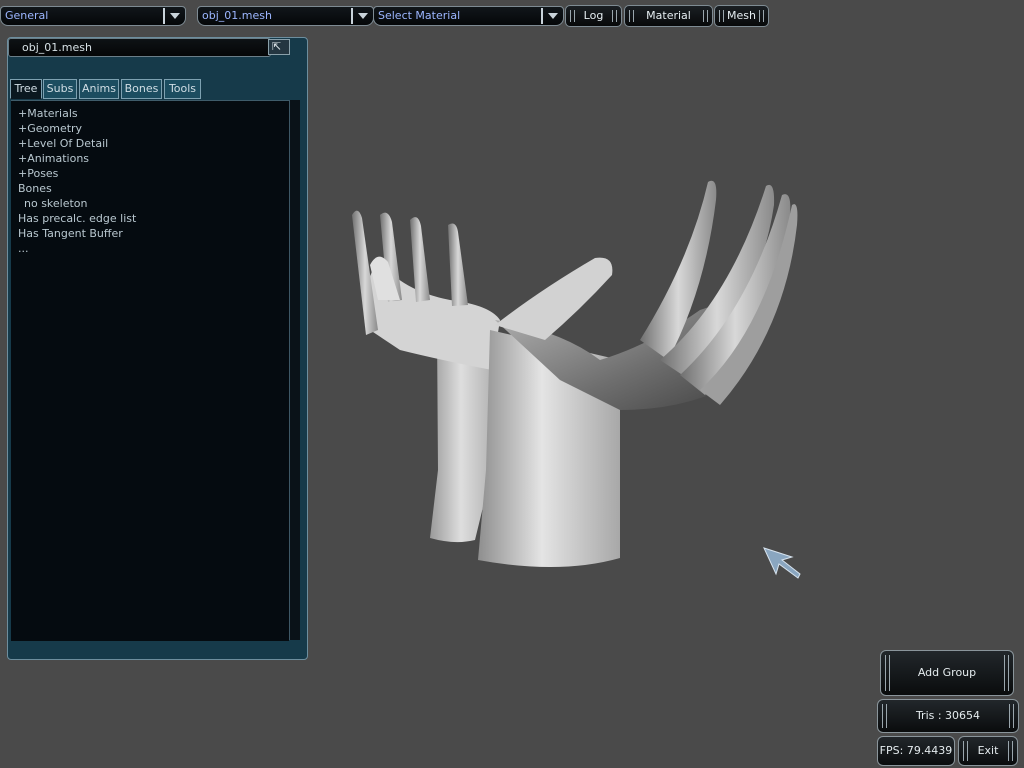 This screenshot has height=768, width=1024. Describe the element at coordinates (57, 47) in the screenshot. I see `panel-title-text: obj_01.mesh` at that location.